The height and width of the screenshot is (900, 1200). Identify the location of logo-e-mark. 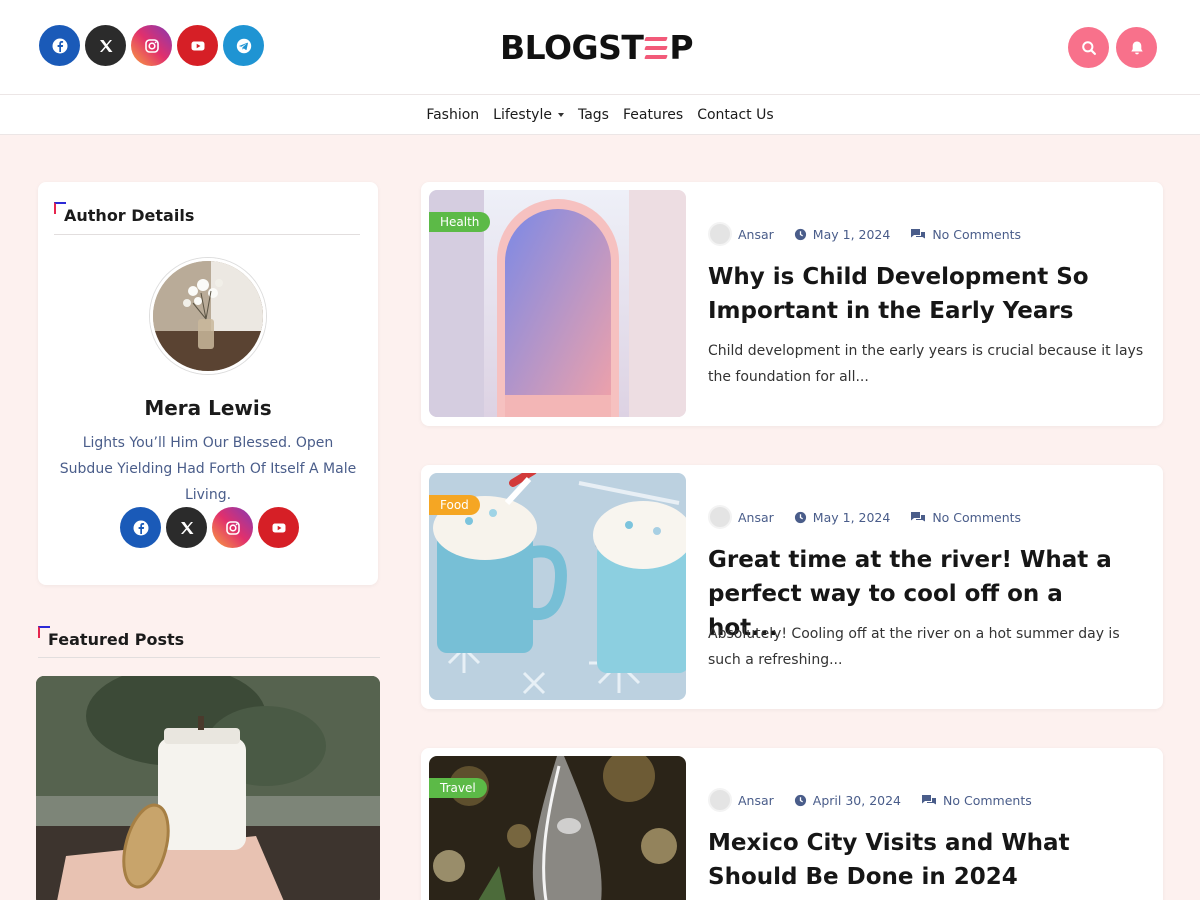
(656, 47).